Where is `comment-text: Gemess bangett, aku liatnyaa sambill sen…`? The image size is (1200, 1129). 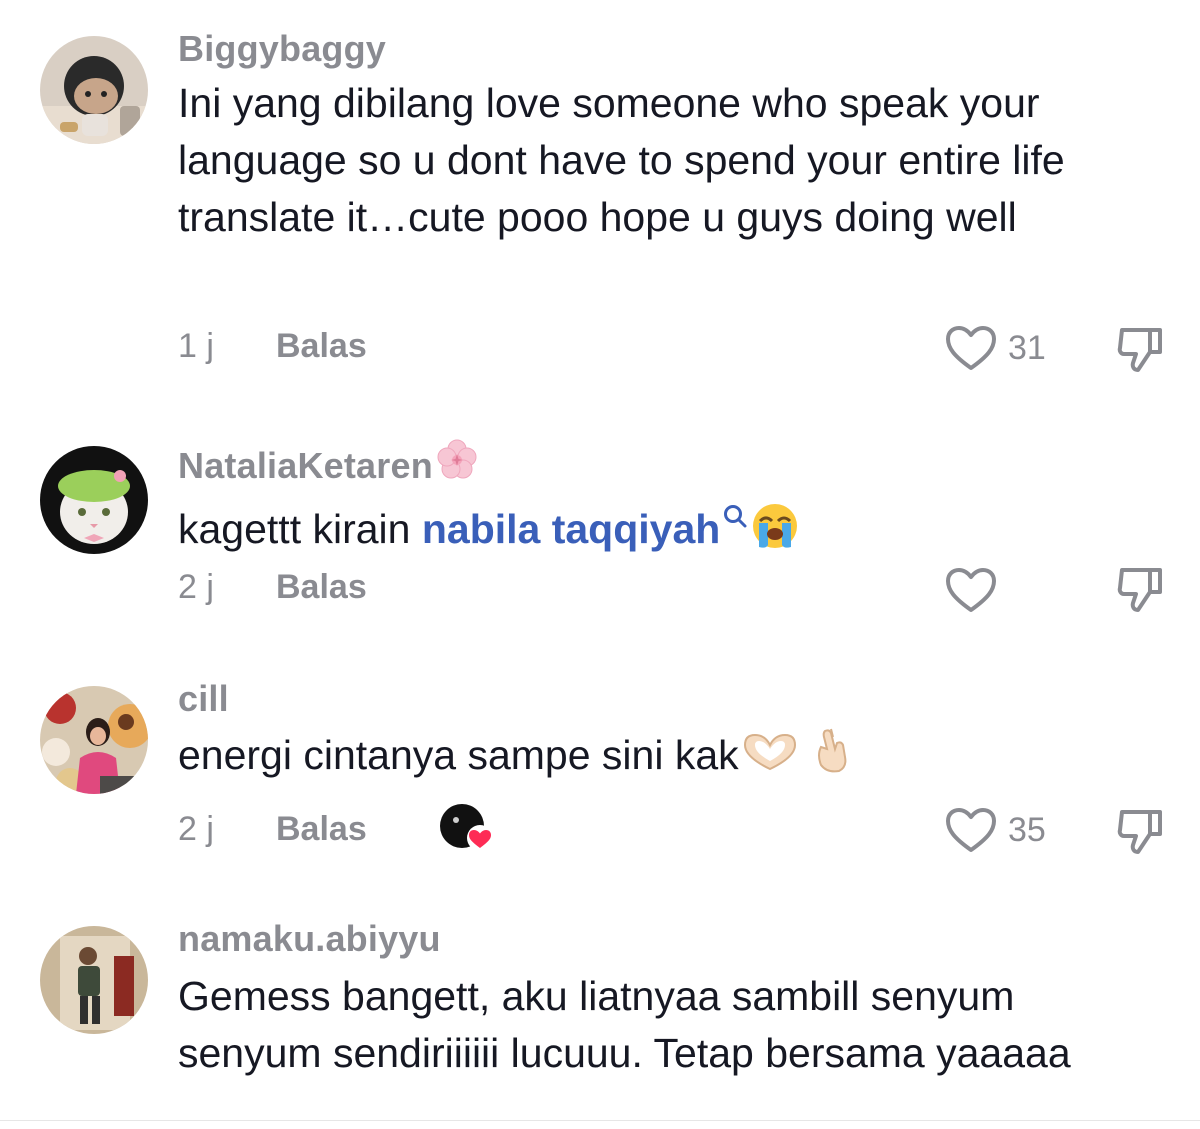
comment-text: Gemess bangett, aku liatnyaa sambill sen… is located at coordinates (624, 1024).